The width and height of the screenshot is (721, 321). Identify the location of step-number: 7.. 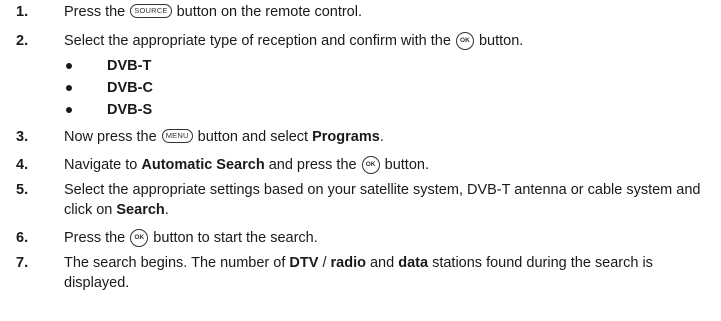
(22, 263).